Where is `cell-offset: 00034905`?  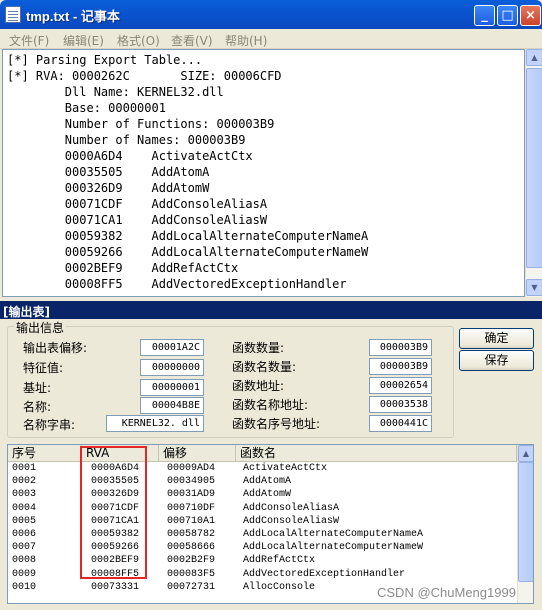 cell-offset: 00034905 is located at coordinates (191, 482).